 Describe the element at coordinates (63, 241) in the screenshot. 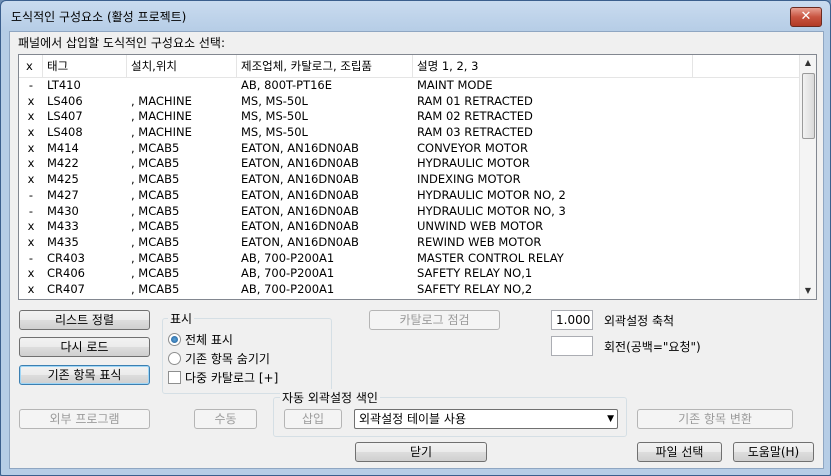

I see `row-tag: M435` at that location.